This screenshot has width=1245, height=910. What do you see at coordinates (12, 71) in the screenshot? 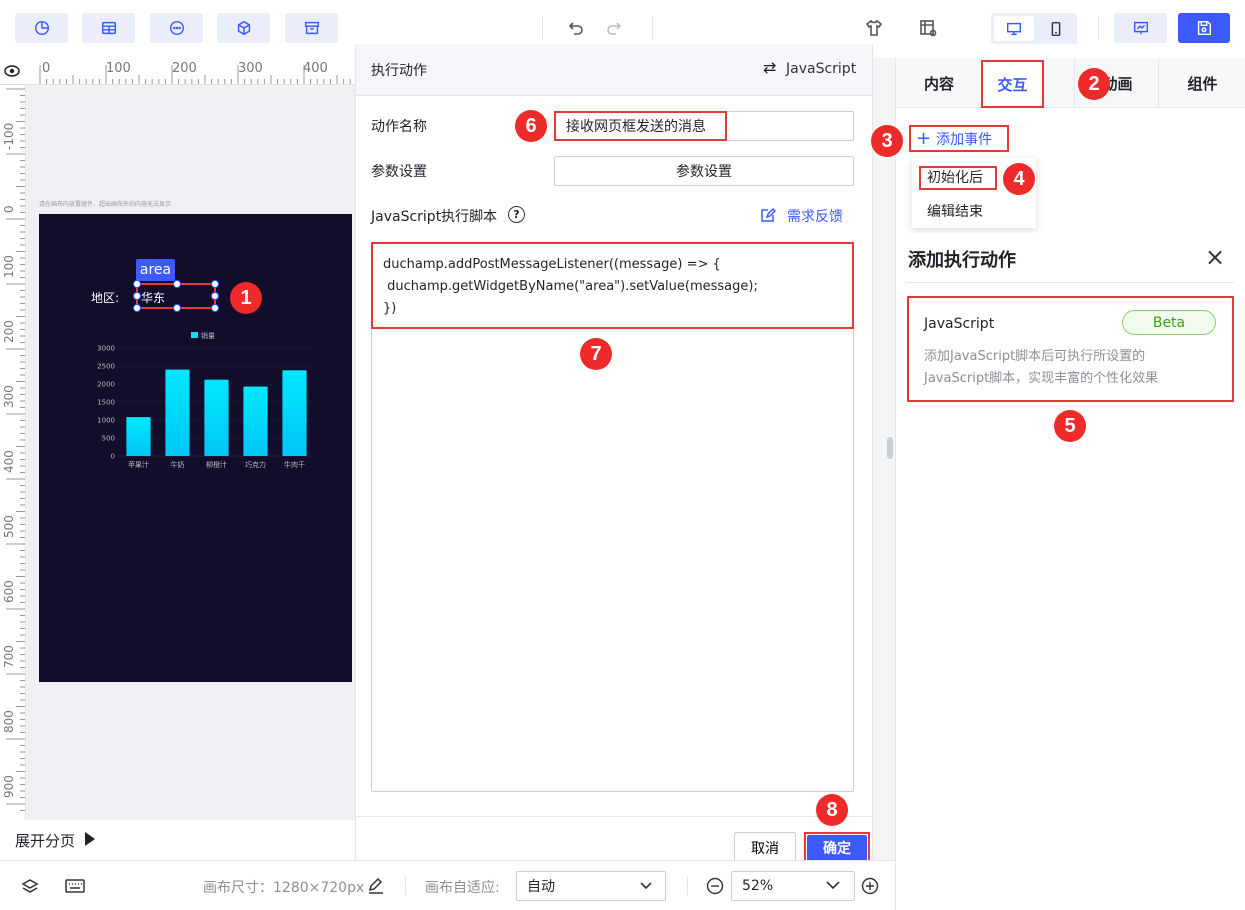
I see `eye-icon` at bounding box center [12, 71].